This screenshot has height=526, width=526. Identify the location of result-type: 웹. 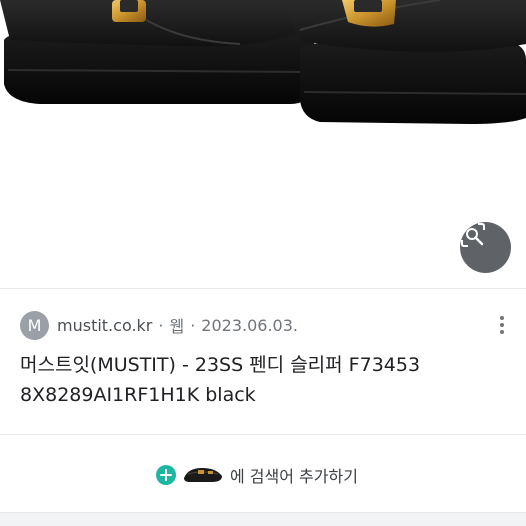
(177, 326).